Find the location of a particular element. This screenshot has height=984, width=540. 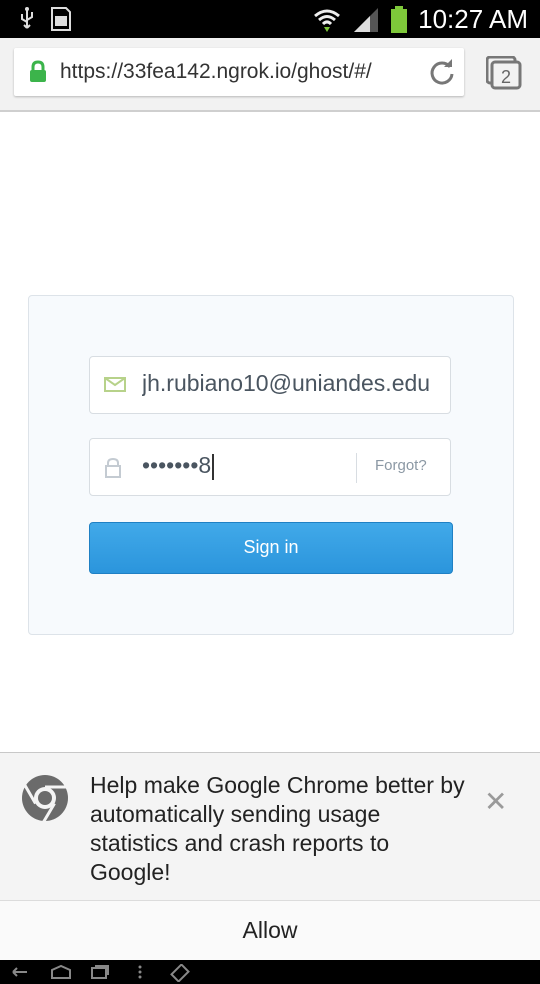

status-right-icons: 10:27 AM is located at coordinates (420, 19).